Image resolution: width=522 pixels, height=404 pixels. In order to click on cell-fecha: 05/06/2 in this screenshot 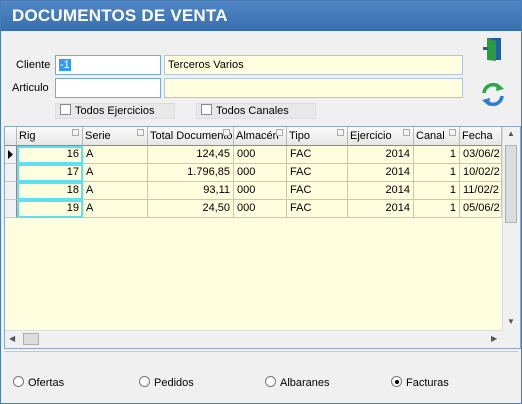, I will do `click(481, 209)`.